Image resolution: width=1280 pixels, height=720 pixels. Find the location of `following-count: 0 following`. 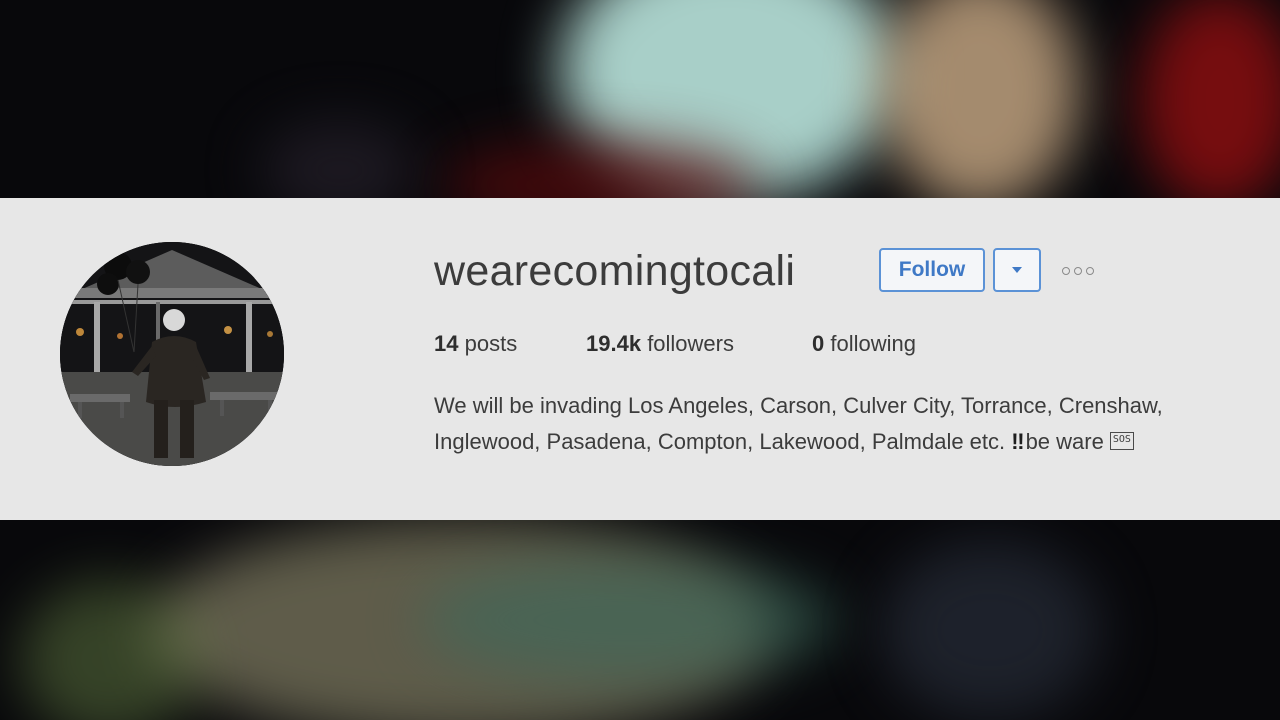

following-count: 0 following is located at coordinates (864, 344).